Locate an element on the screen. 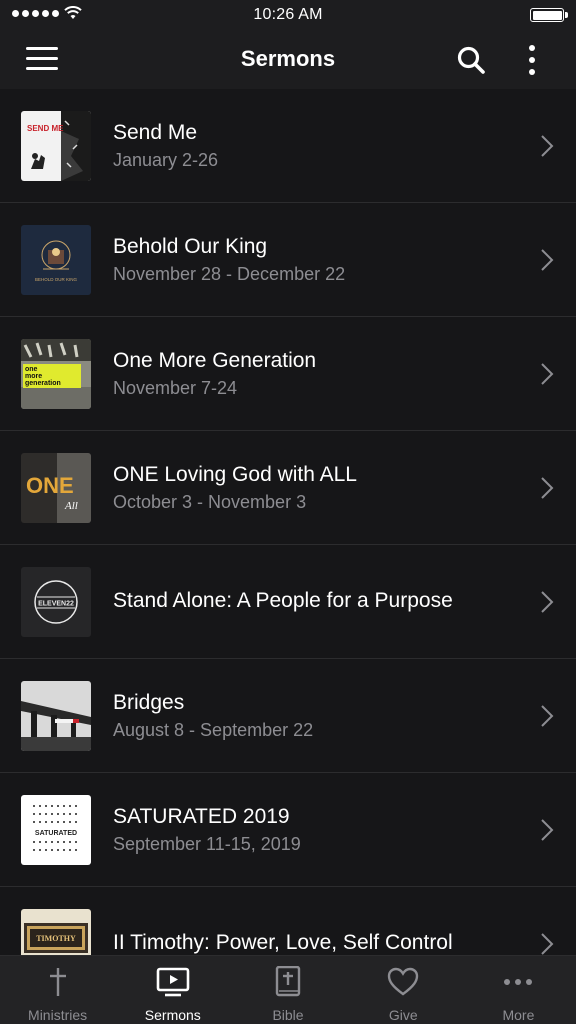  tab-bible: Bible is located at coordinates (287, 990).